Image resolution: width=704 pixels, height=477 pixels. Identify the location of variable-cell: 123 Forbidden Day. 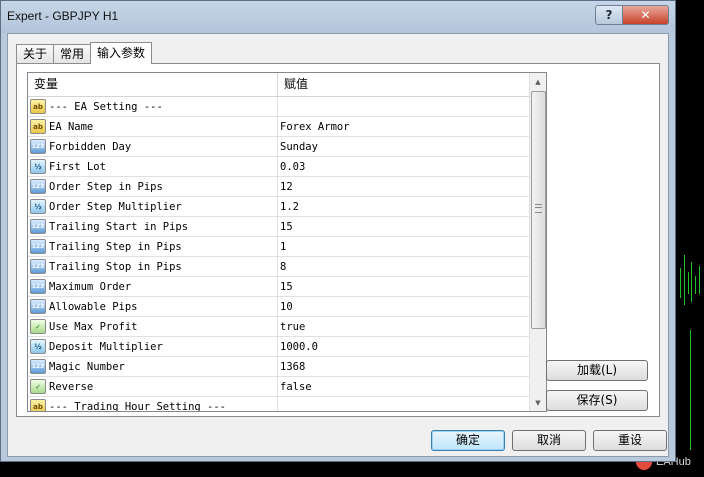
(153, 146).